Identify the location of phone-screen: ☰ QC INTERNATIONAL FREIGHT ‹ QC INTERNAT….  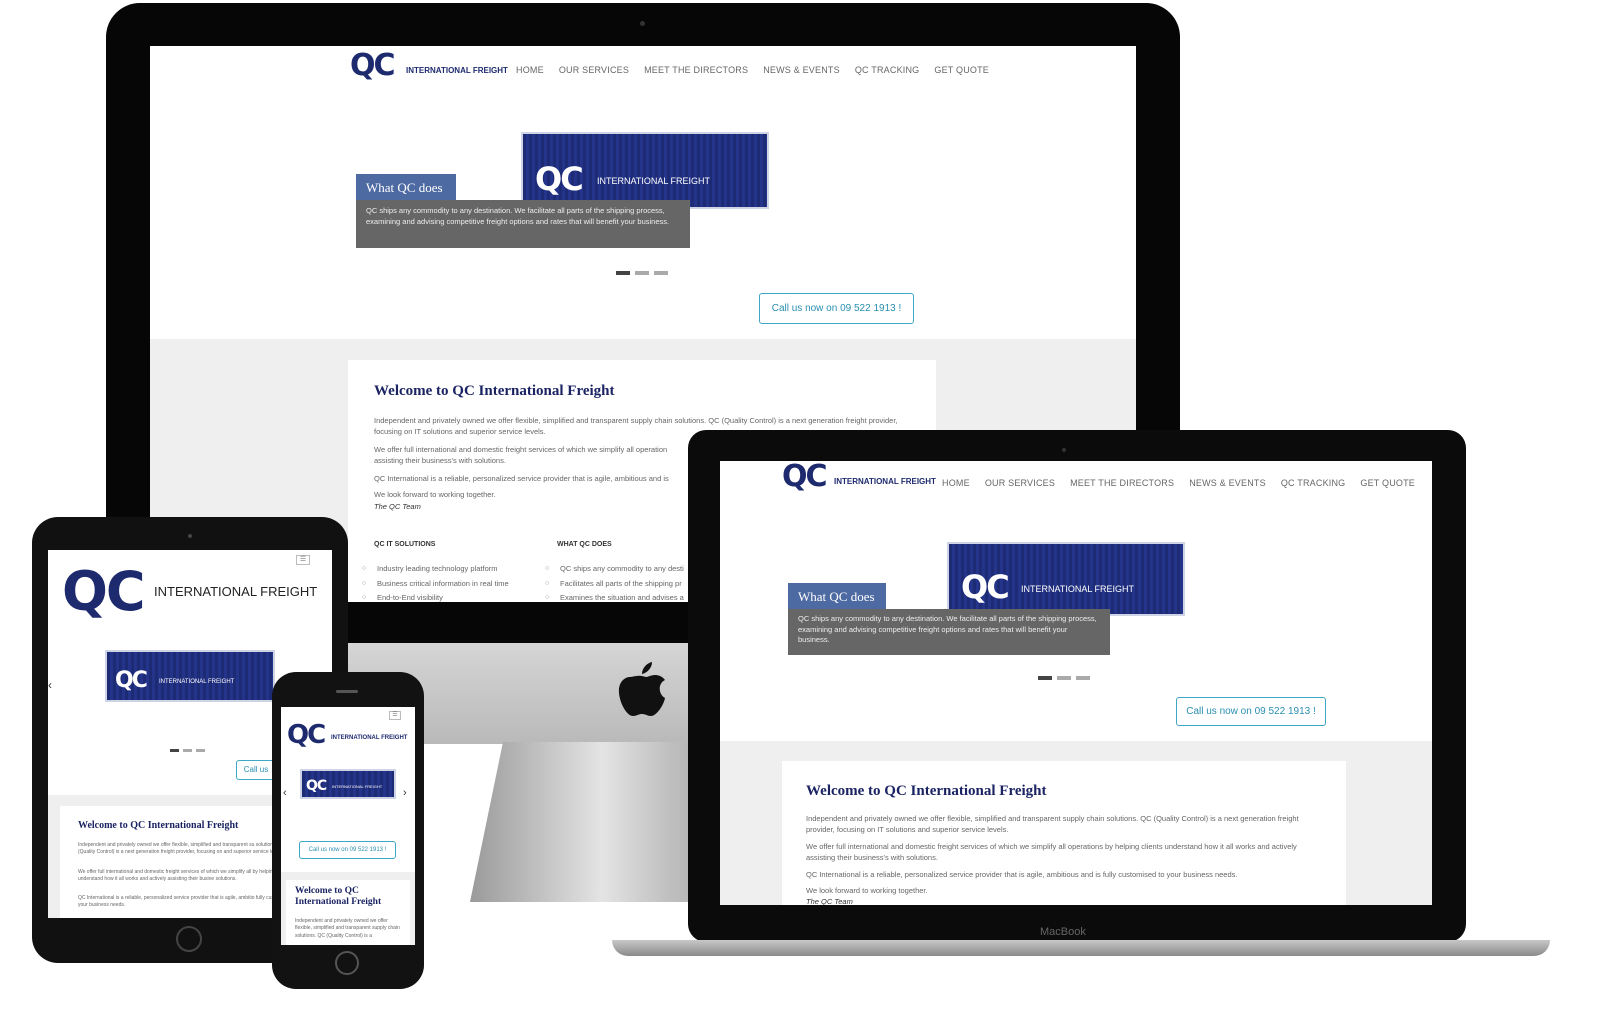
(348, 826).